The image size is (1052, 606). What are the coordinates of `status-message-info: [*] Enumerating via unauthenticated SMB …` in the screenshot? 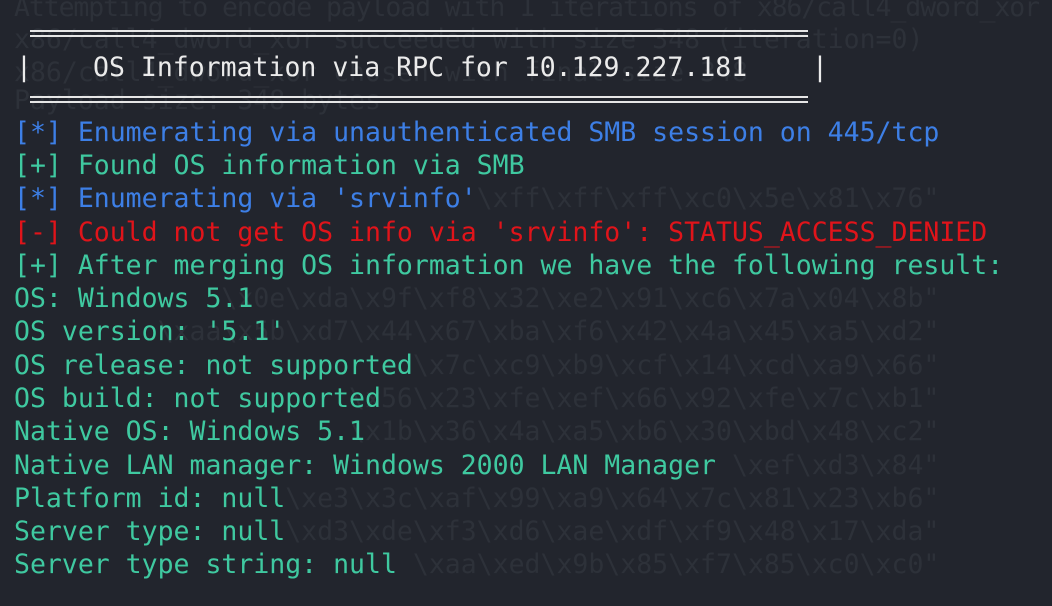 It's located at (477, 132).